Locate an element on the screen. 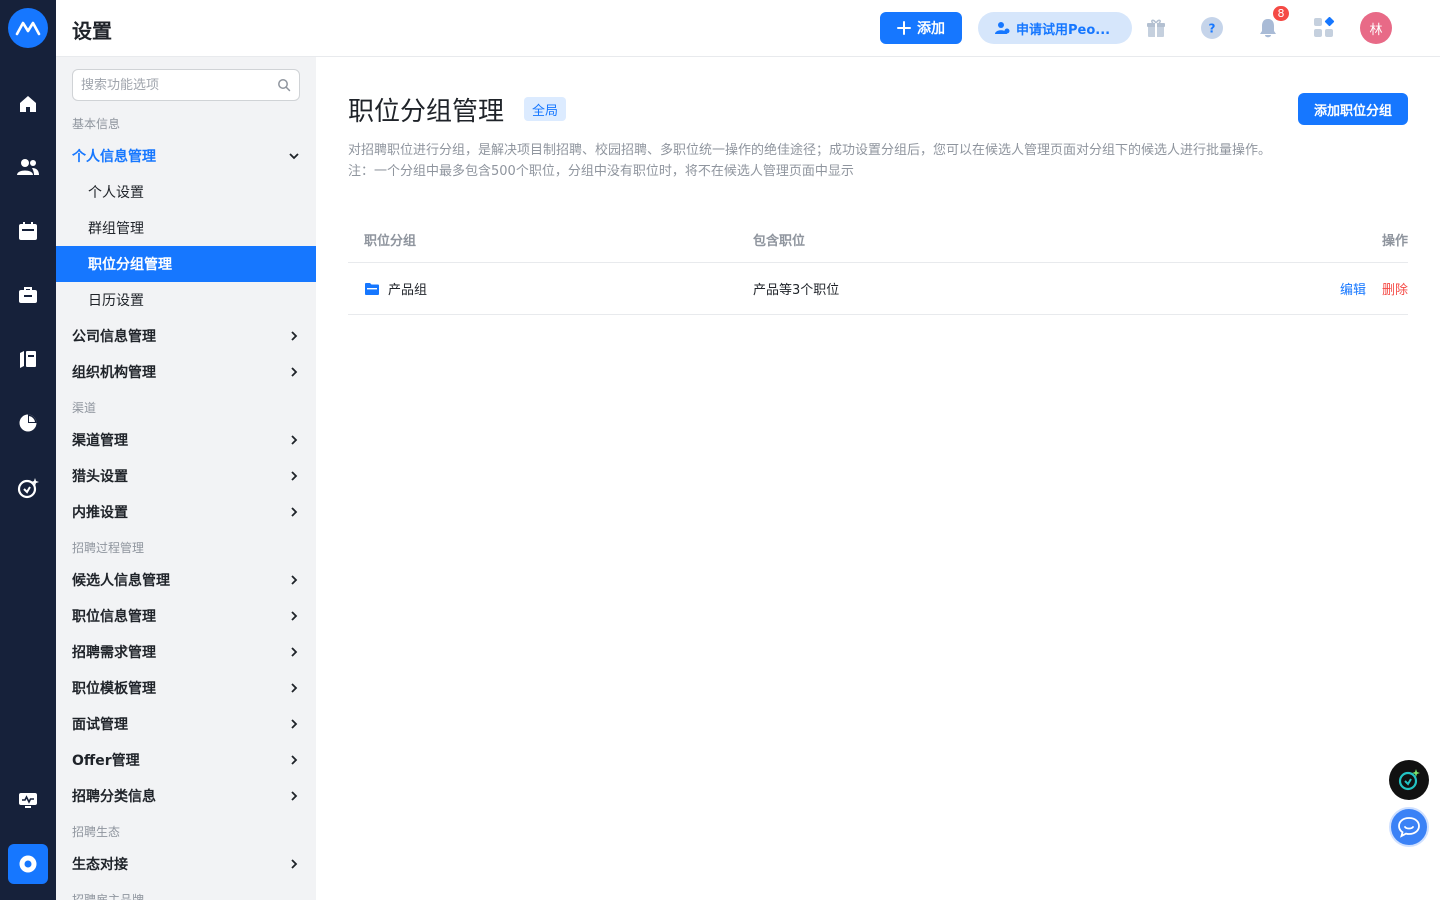  sidebar-item-label: 猎头设置 is located at coordinates (100, 477).